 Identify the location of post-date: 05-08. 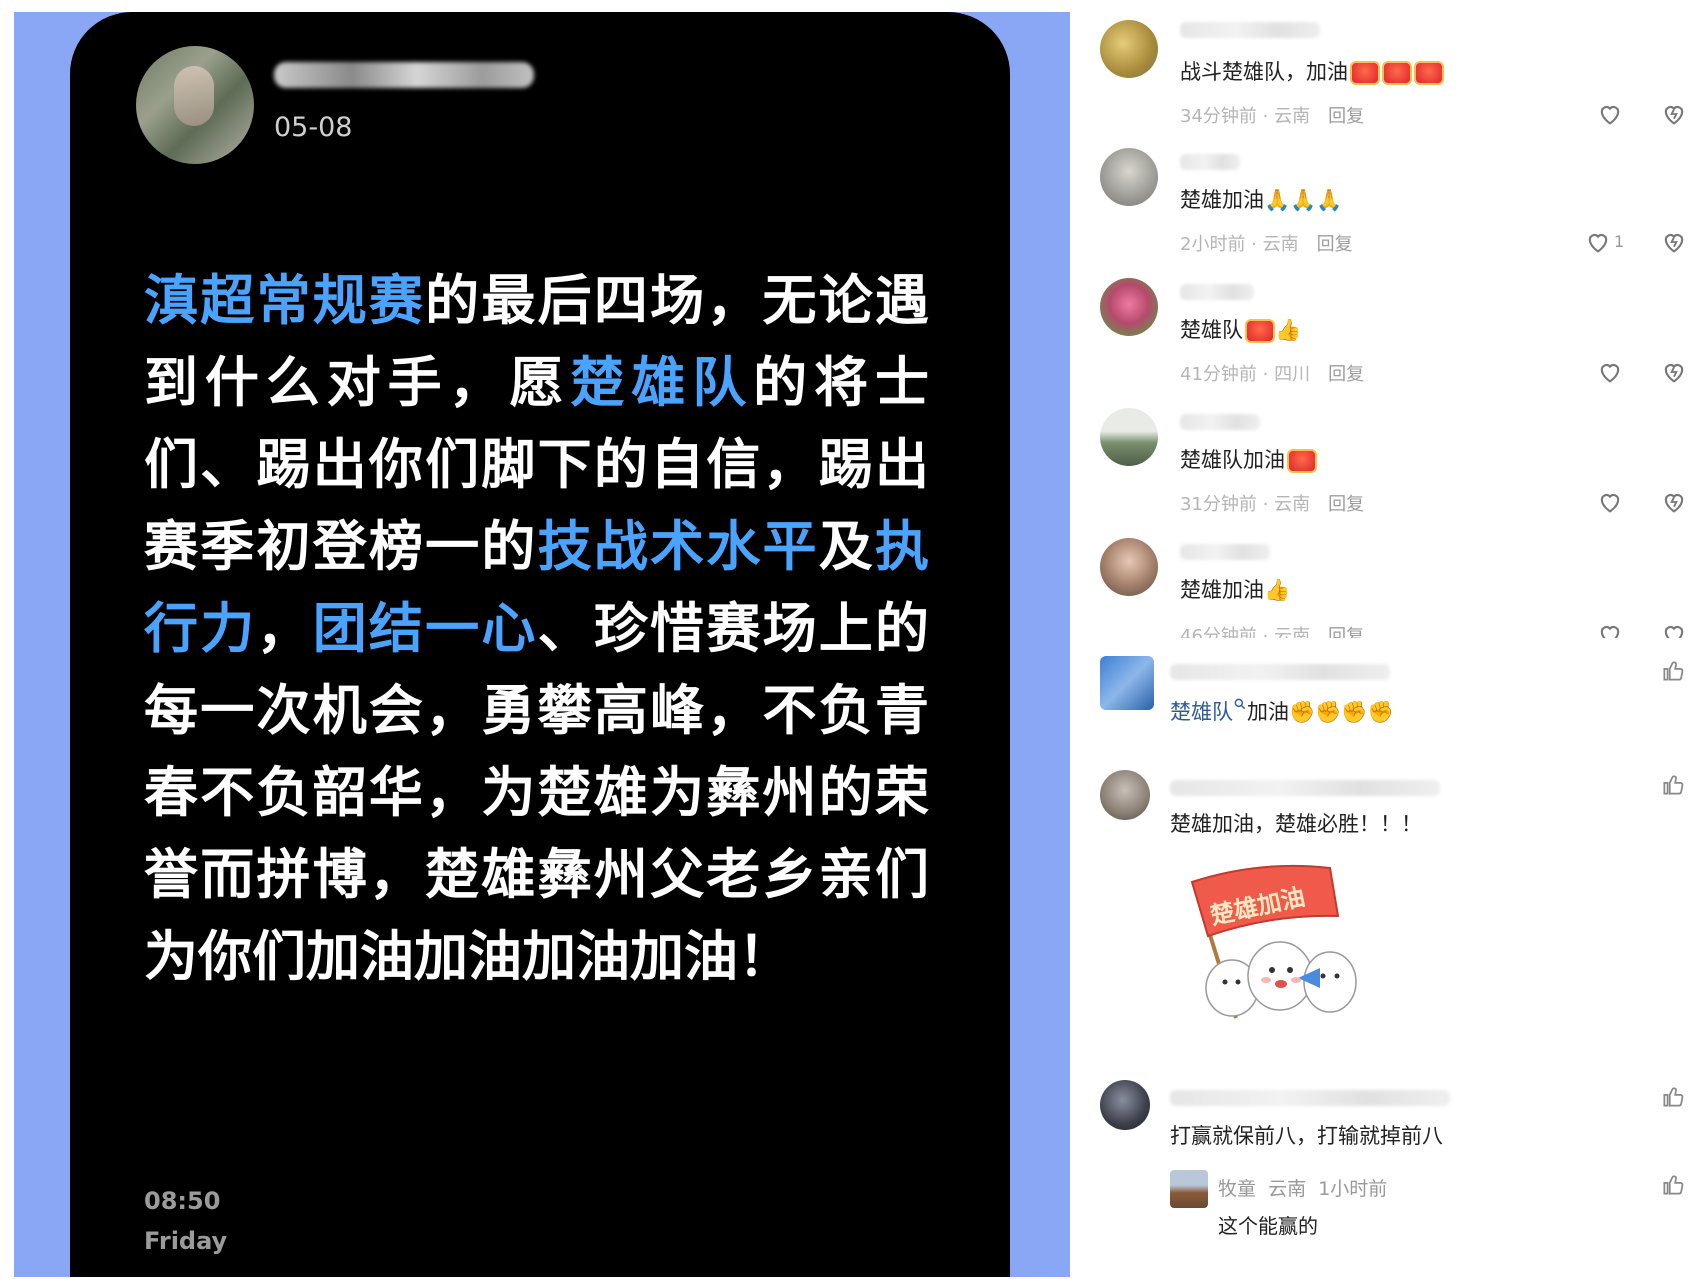
(313, 127).